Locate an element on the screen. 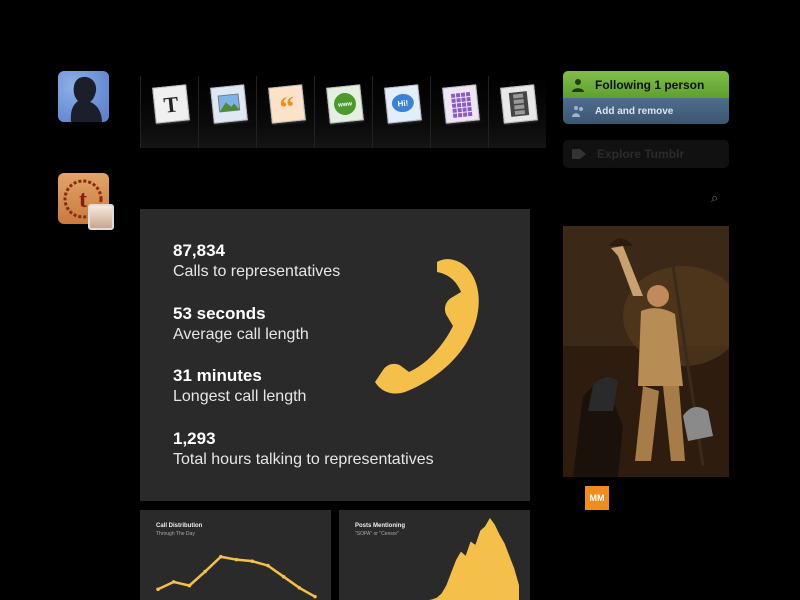 Image resolution: width=800 pixels, height=600 pixels. posts-mentioning-chart: Posts Mentioning "SOPA" or "Censor" is located at coordinates (434, 555).